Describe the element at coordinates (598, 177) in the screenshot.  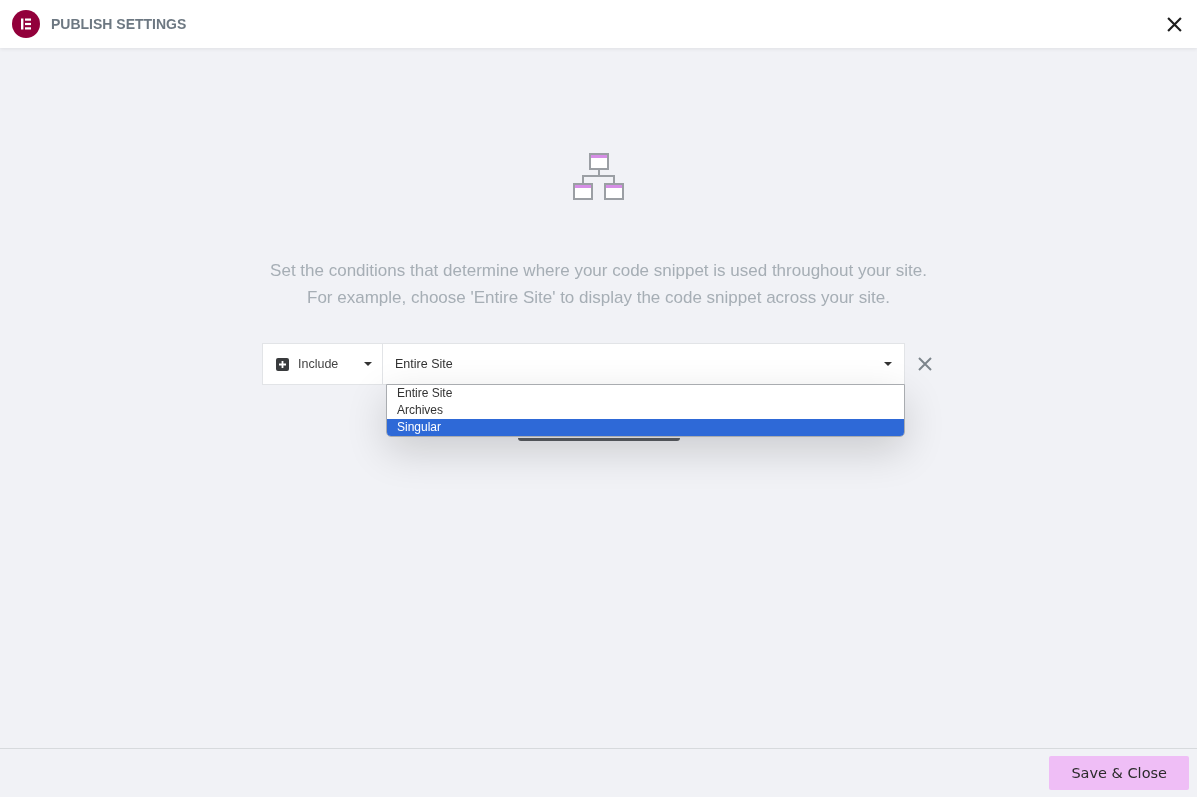
I see `sitemap-icon` at that location.